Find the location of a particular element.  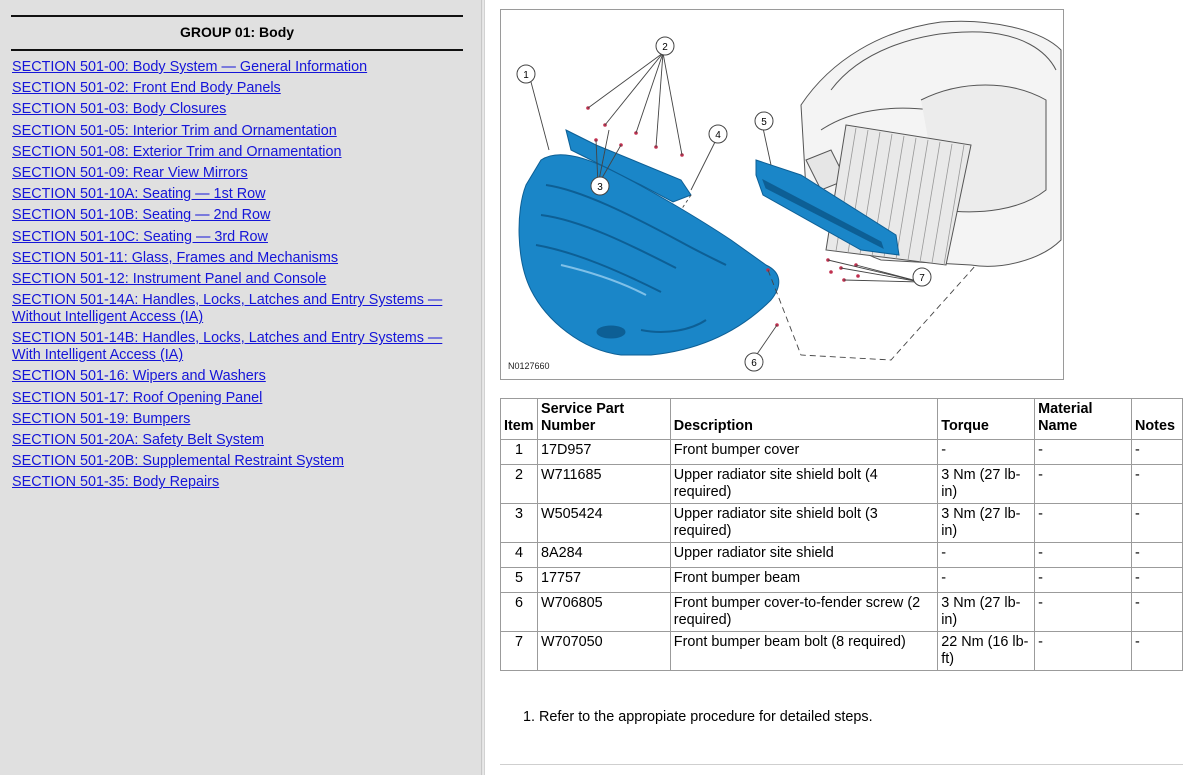

section-link: SECTION 501-10B: Seating — 2nd Row is located at coordinates (237, 215).